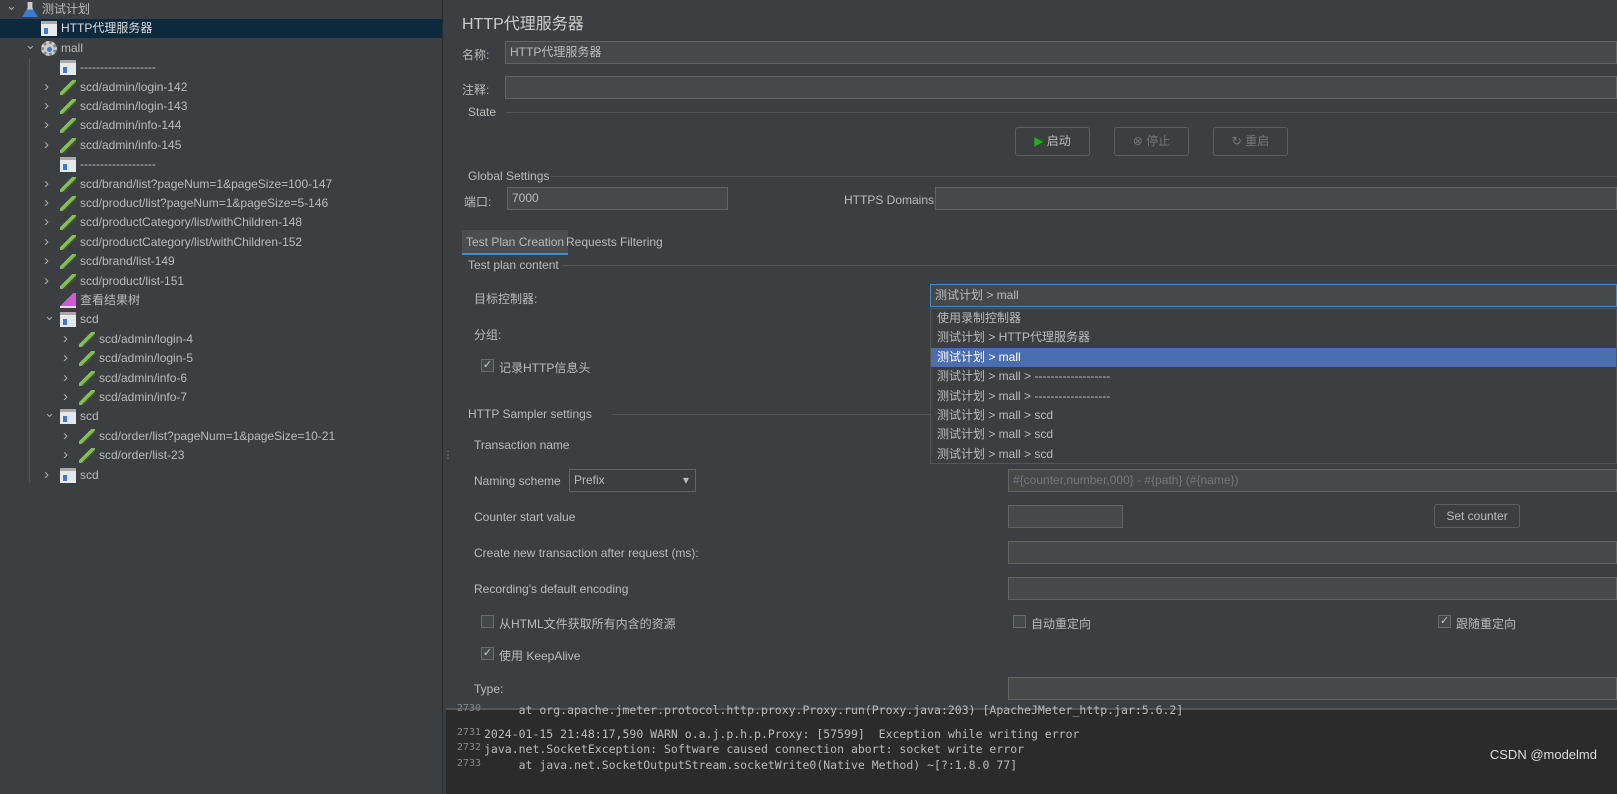 The image size is (1617, 794). What do you see at coordinates (487, 365) in the screenshot?
I see `record-headers-checkbox: ✓` at bounding box center [487, 365].